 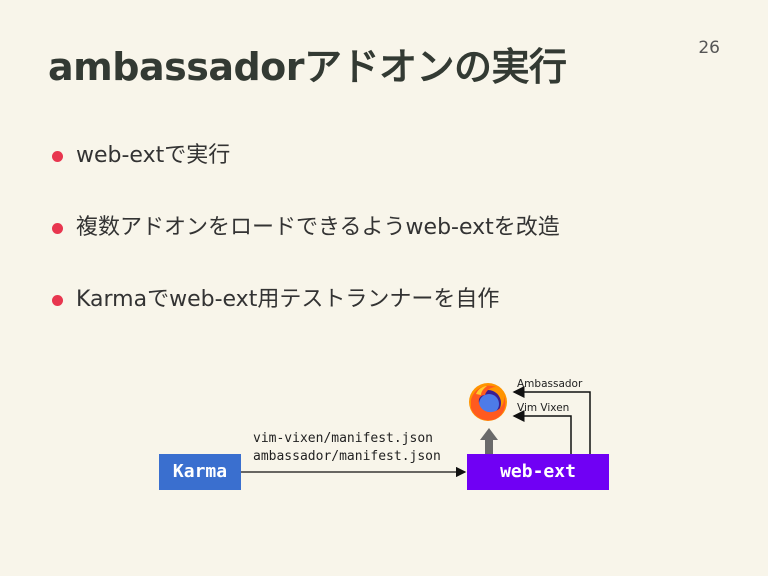 What do you see at coordinates (543, 408) in the screenshot?
I see `vimvixen-label: Vim Vixen` at bounding box center [543, 408].